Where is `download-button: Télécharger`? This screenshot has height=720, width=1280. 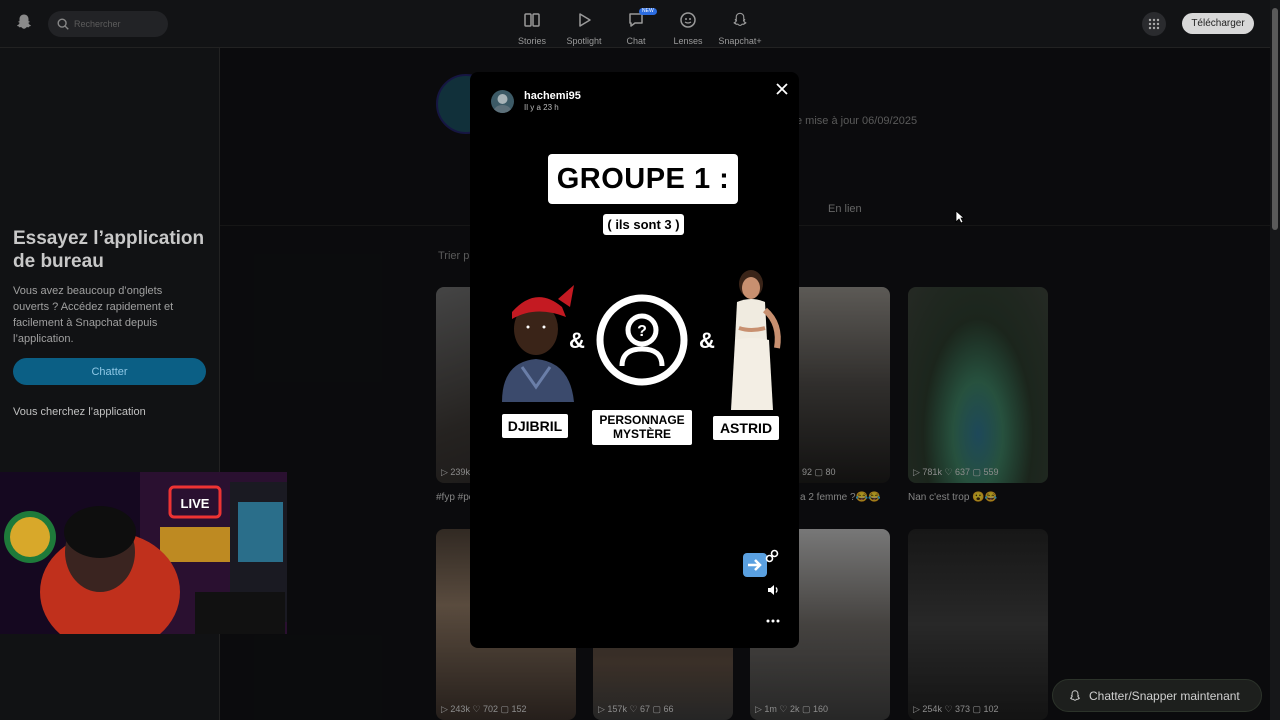 download-button: Télécharger is located at coordinates (1218, 23).